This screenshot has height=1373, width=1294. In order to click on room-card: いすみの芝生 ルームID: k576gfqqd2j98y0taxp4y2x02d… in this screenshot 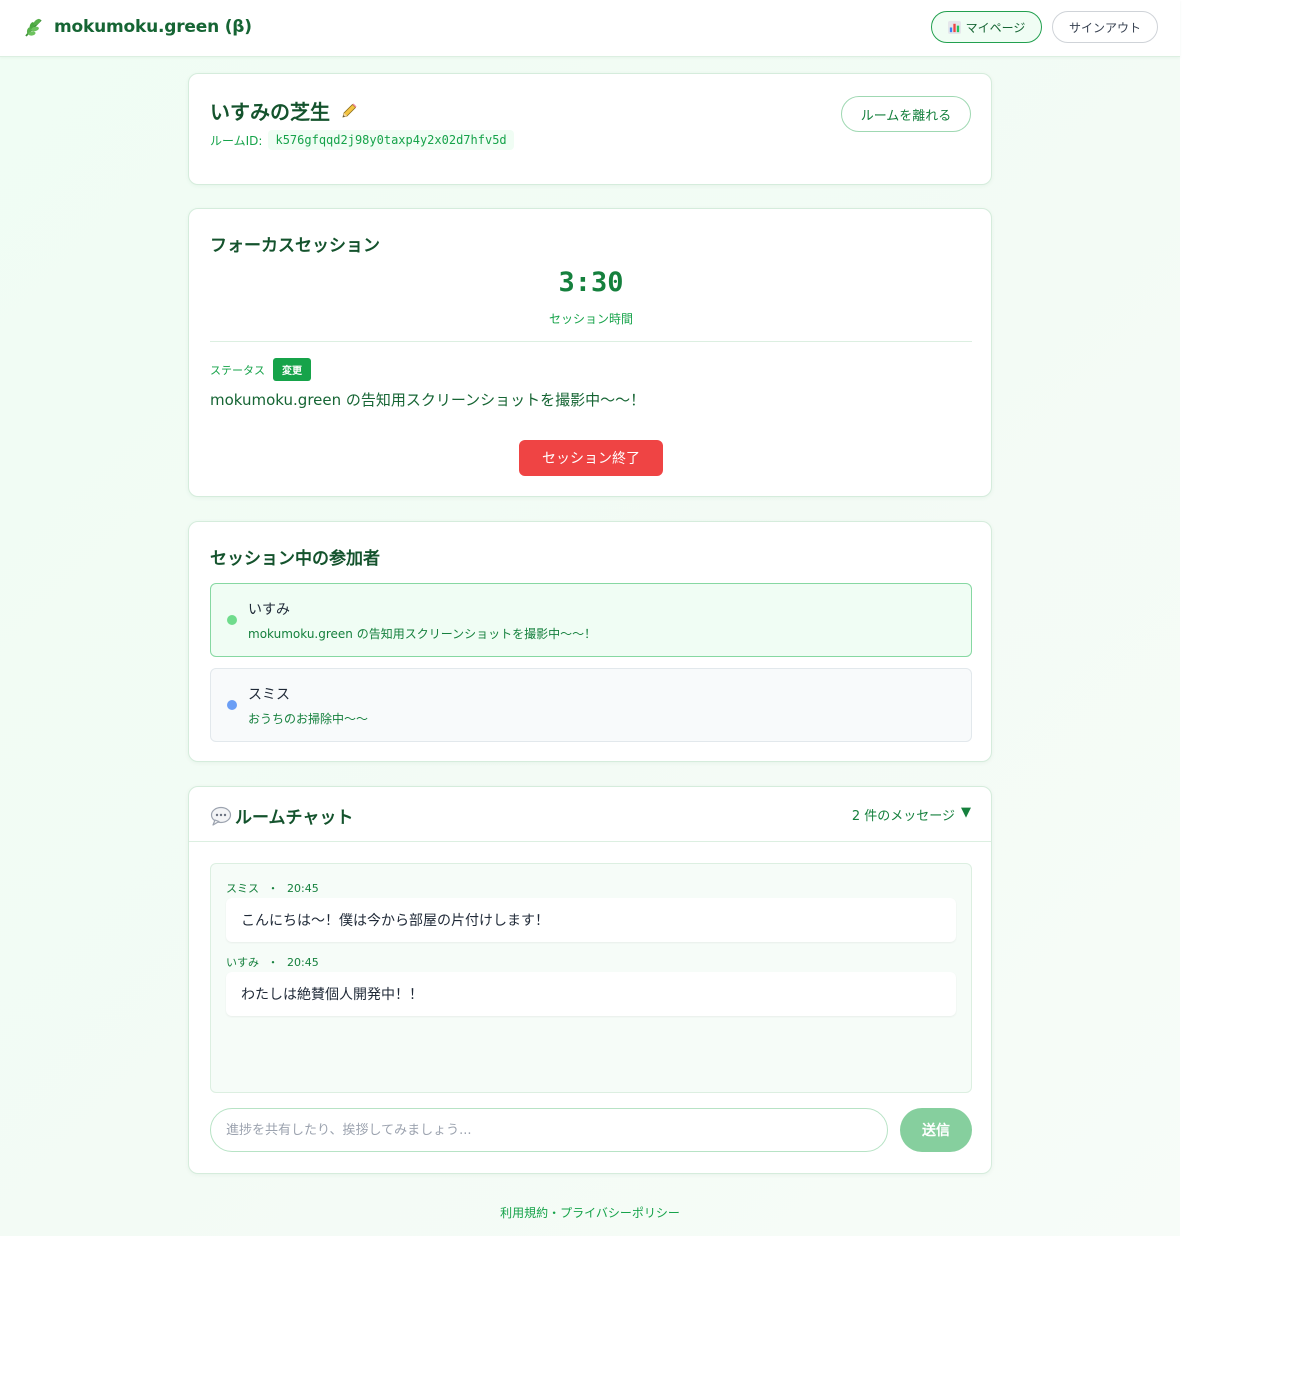, I will do `click(590, 129)`.